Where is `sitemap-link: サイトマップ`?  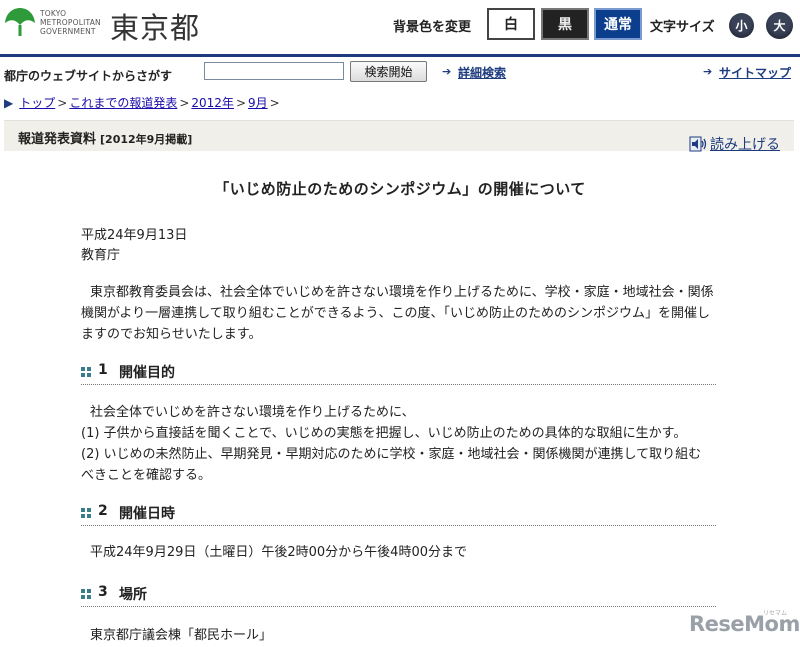
sitemap-link: サイトマップ is located at coordinates (755, 72).